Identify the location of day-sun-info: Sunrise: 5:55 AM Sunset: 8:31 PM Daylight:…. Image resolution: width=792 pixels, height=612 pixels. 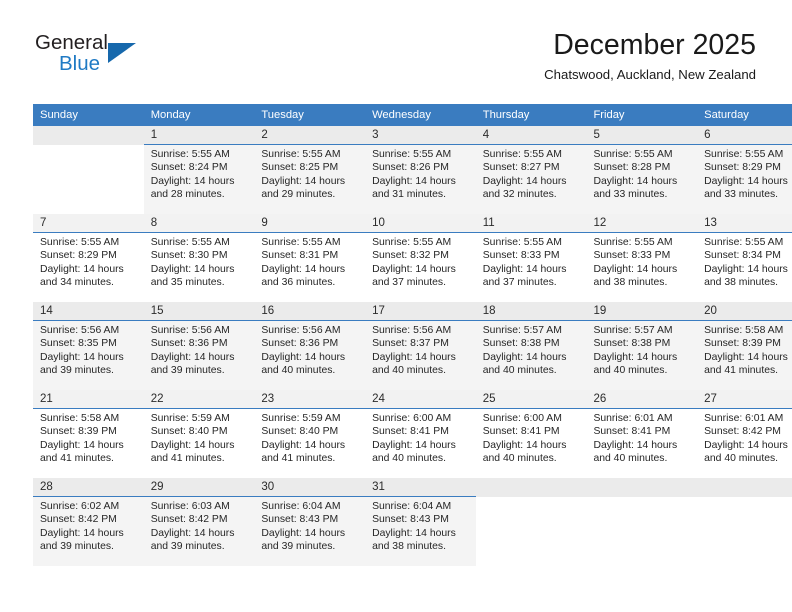
(309, 261).